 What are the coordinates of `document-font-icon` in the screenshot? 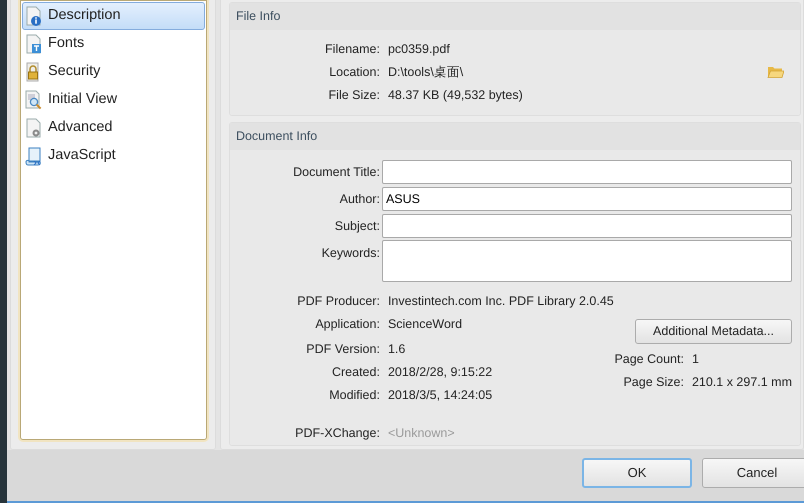 It's located at (34, 44).